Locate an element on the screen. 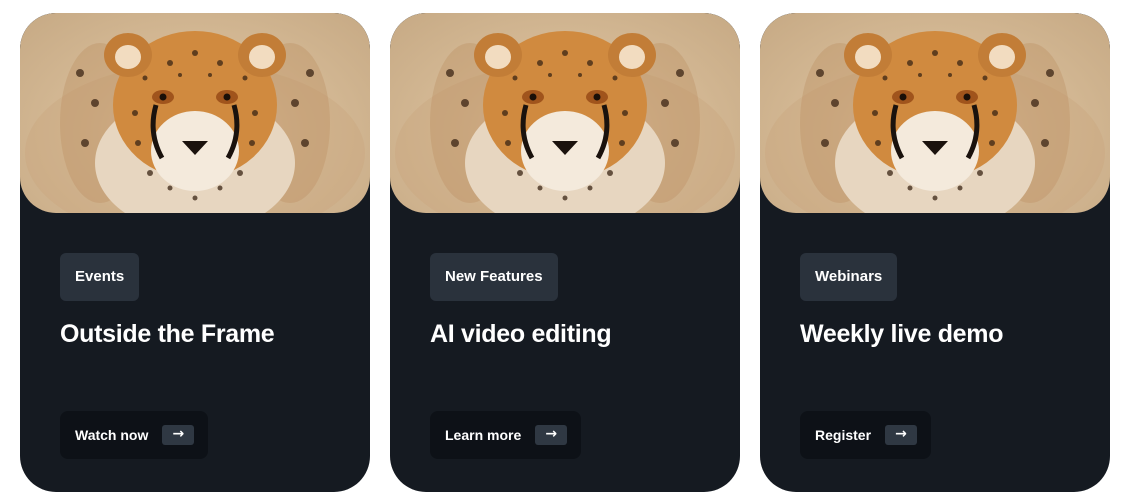  learn-more-button: Learn more → is located at coordinates (506, 435).